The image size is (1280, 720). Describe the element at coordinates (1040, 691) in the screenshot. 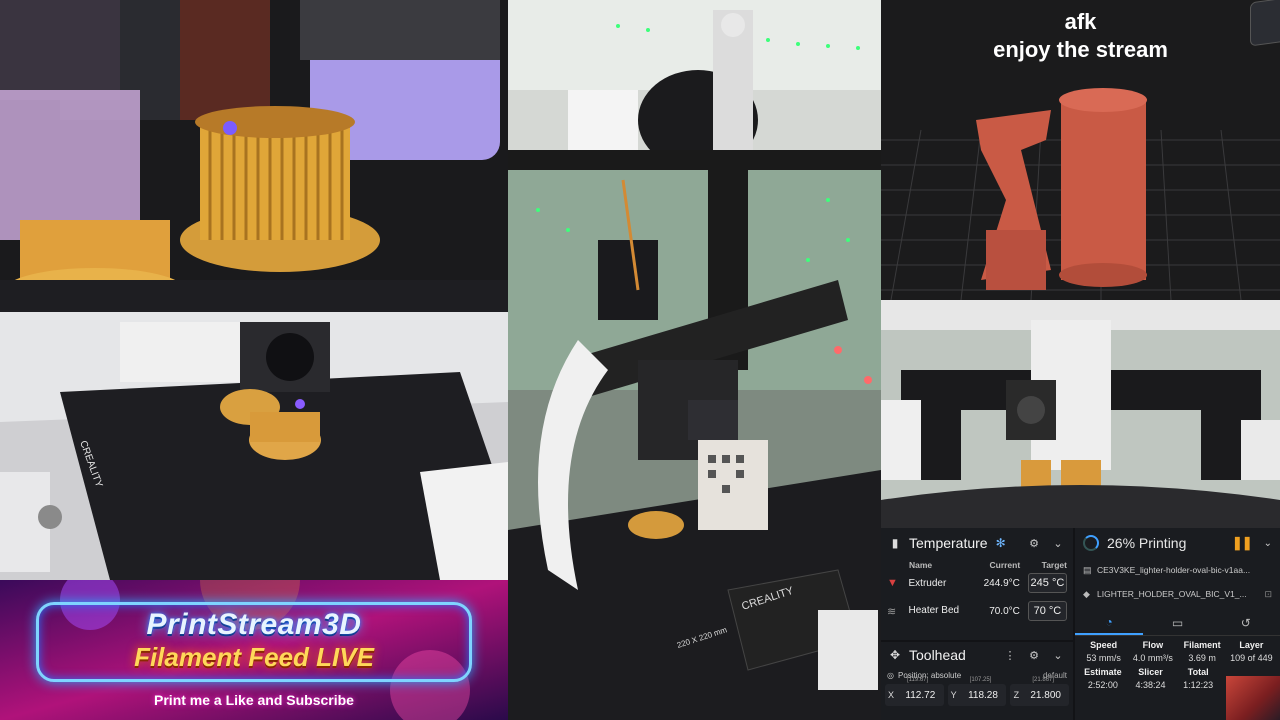

I see `axis-z: [21.867] Z 21.800` at that location.